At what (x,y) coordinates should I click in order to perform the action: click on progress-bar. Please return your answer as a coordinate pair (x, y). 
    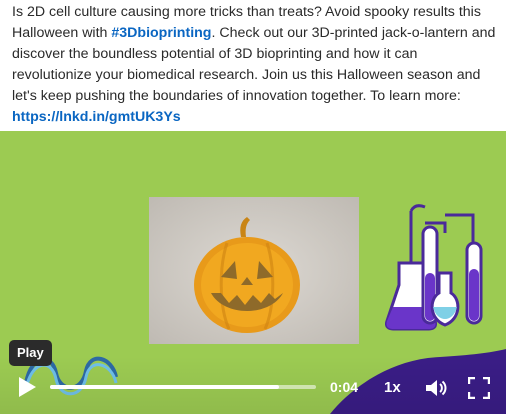
    Looking at the image, I should click on (183, 387).